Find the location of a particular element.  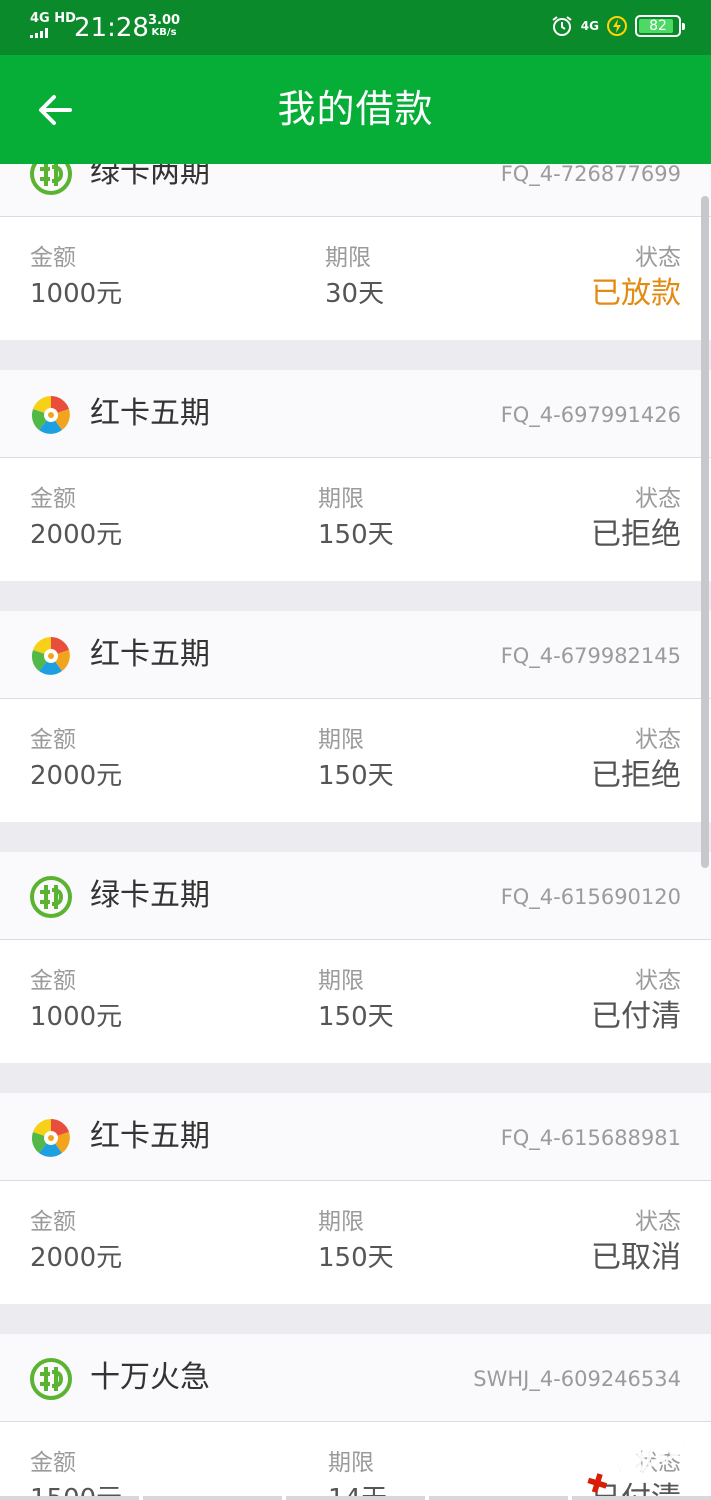

page-title: 我的借款 is located at coordinates (355, 109).